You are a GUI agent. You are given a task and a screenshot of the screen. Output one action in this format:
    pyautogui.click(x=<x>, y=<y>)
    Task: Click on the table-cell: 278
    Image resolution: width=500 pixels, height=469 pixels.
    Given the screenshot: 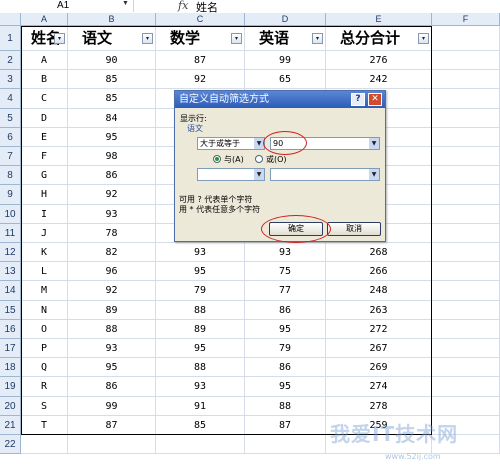 What is the action you would take?
    pyautogui.click(x=379, y=406)
    